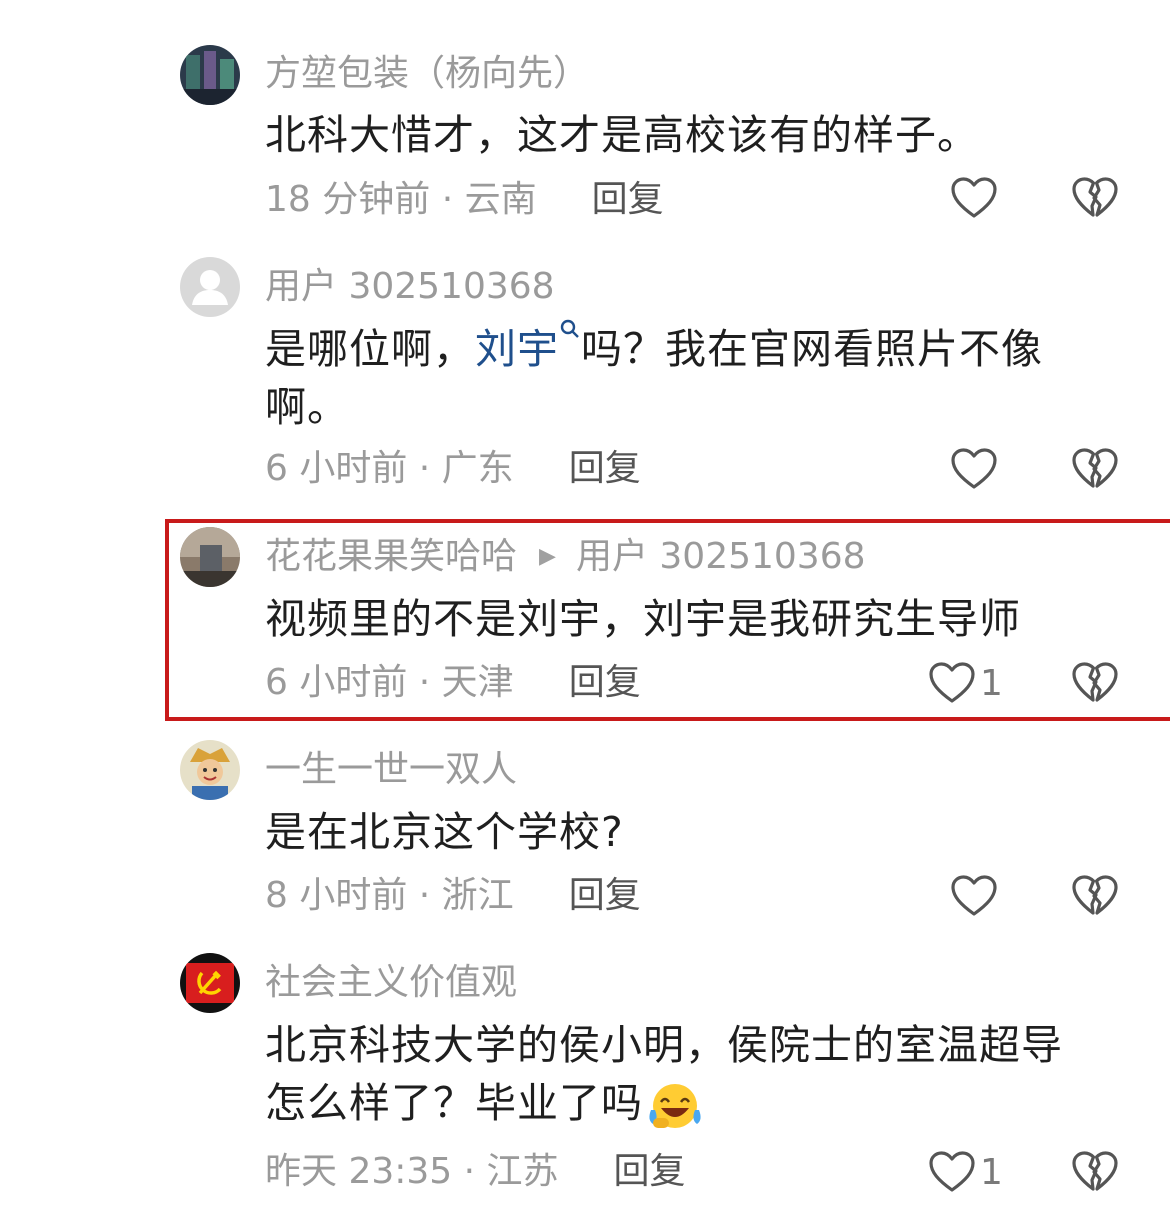  I want to click on comment-username-row: 一生一世一双人, so click(391, 770).